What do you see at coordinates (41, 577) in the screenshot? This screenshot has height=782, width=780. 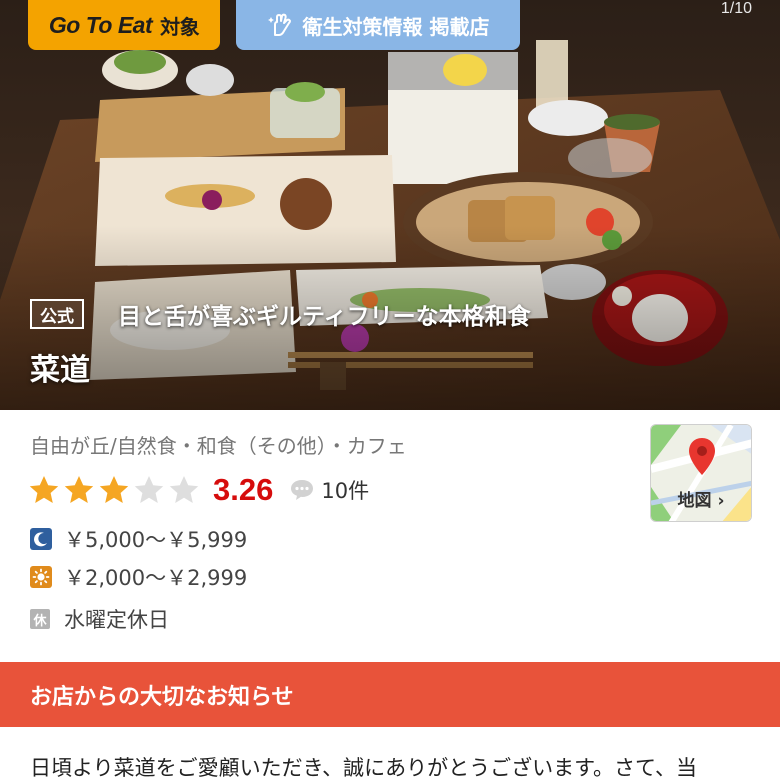 I see `sun-icon` at bounding box center [41, 577].